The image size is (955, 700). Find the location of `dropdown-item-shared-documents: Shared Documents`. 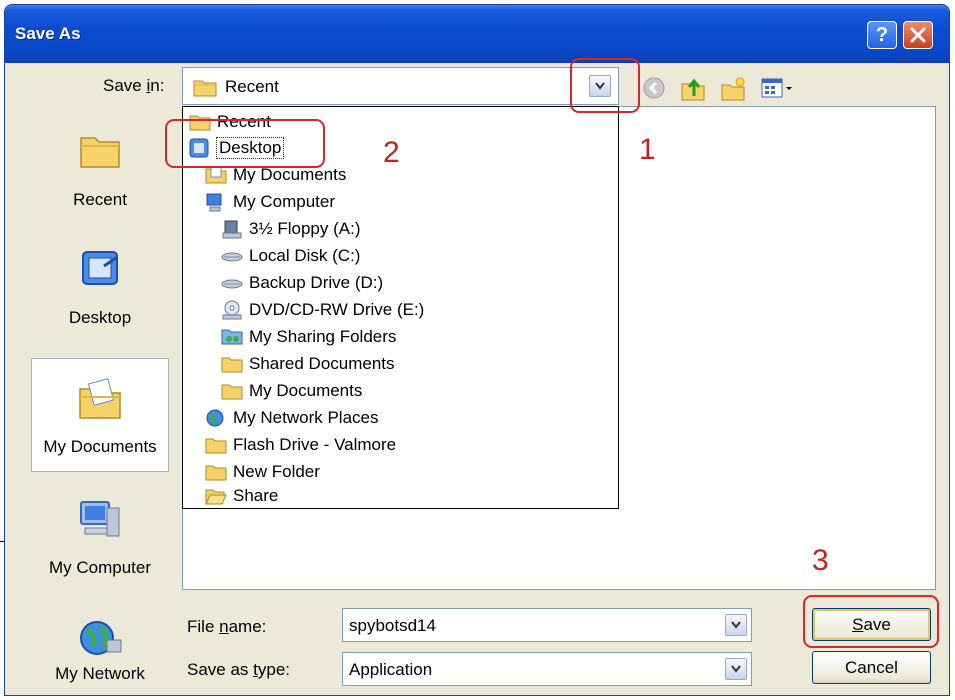

dropdown-item-shared-documents: Shared Documents is located at coordinates (308, 363).